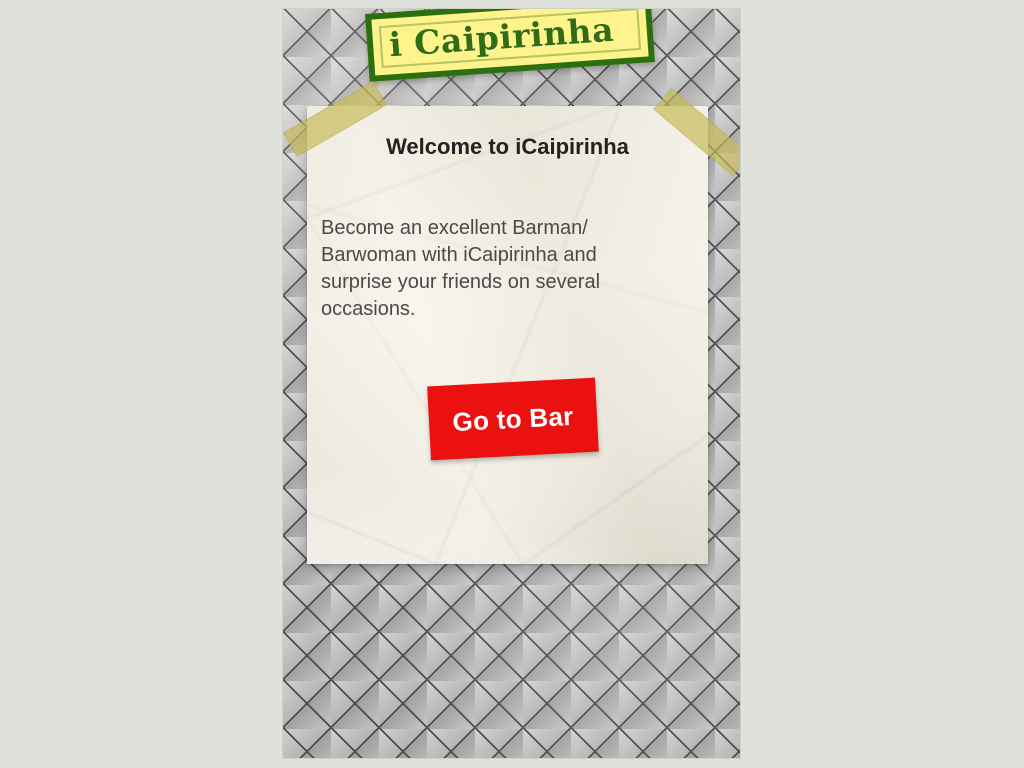  I want to click on go-to-bar-button: Go to Bar, so click(513, 419).